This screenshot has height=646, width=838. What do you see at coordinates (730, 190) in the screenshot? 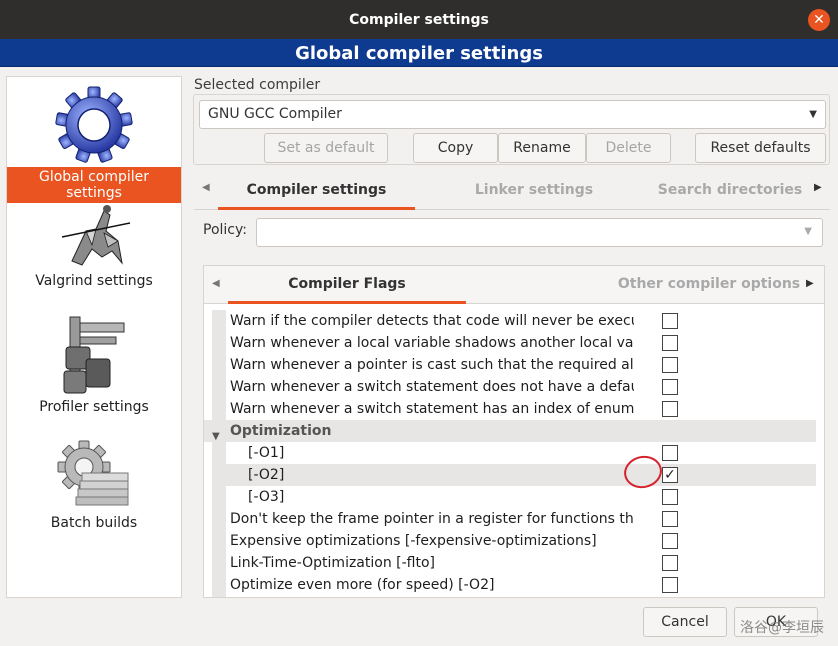
I see `tab-search-directories: Search directories` at bounding box center [730, 190].